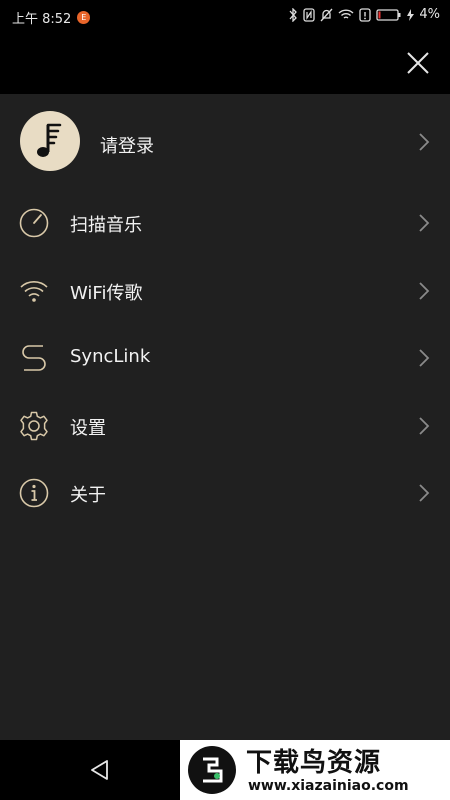  What do you see at coordinates (212, 770) in the screenshot?
I see `bird-logo-icon` at bounding box center [212, 770].